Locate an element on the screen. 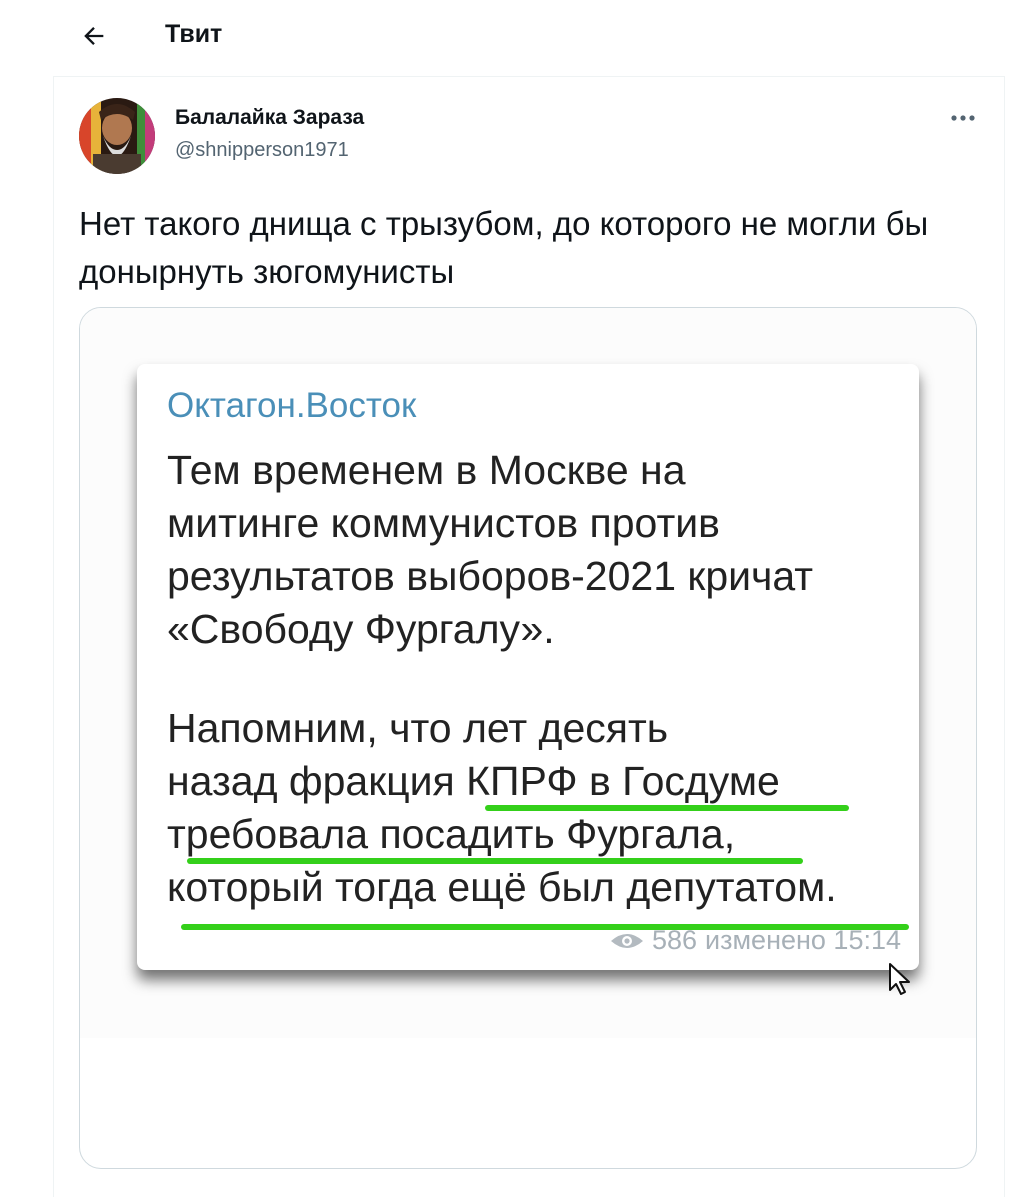 This screenshot has height=1197, width=1024. more-options-button is located at coordinates (963, 118).